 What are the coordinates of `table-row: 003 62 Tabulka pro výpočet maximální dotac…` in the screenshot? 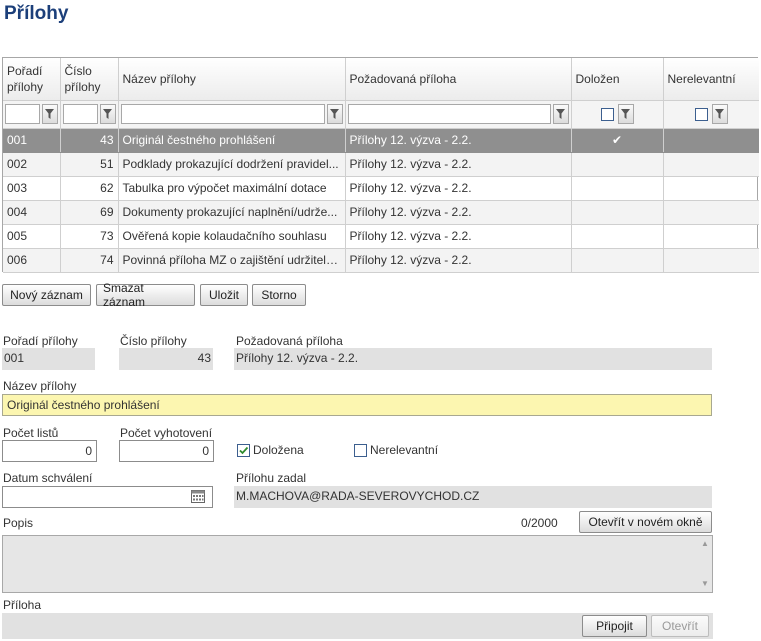 It's located at (381, 188).